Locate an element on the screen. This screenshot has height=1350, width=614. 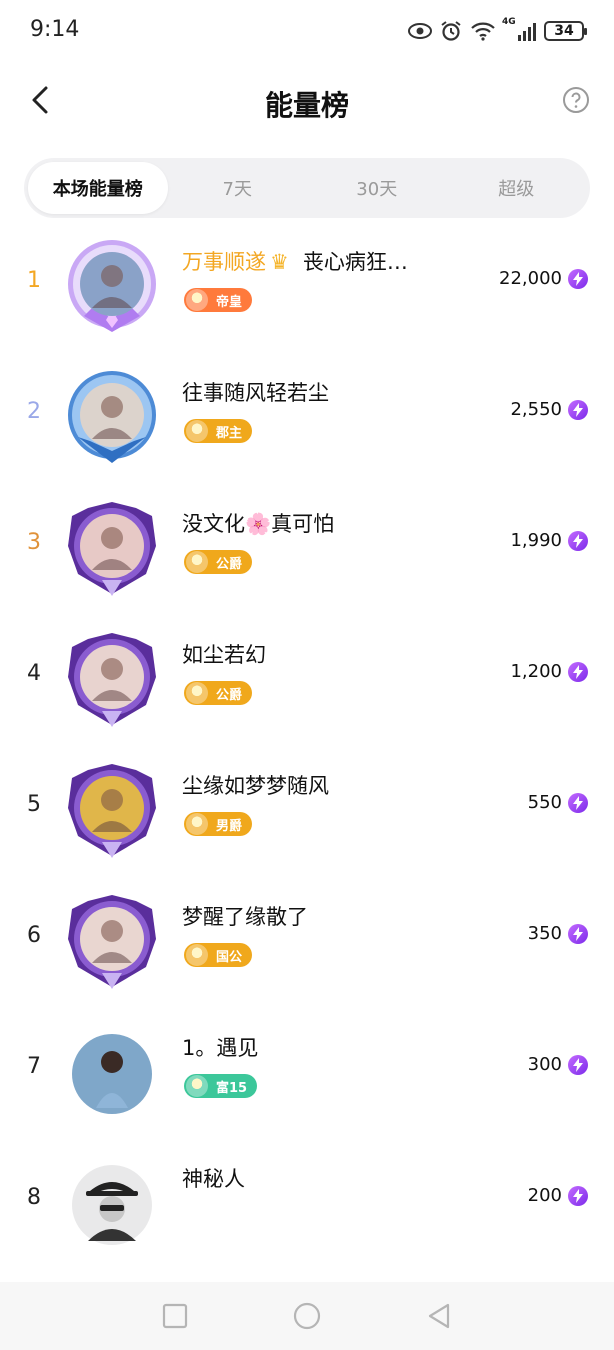
user-name-text: 梦醒了缘散了 is located at coordinates (245, 917).